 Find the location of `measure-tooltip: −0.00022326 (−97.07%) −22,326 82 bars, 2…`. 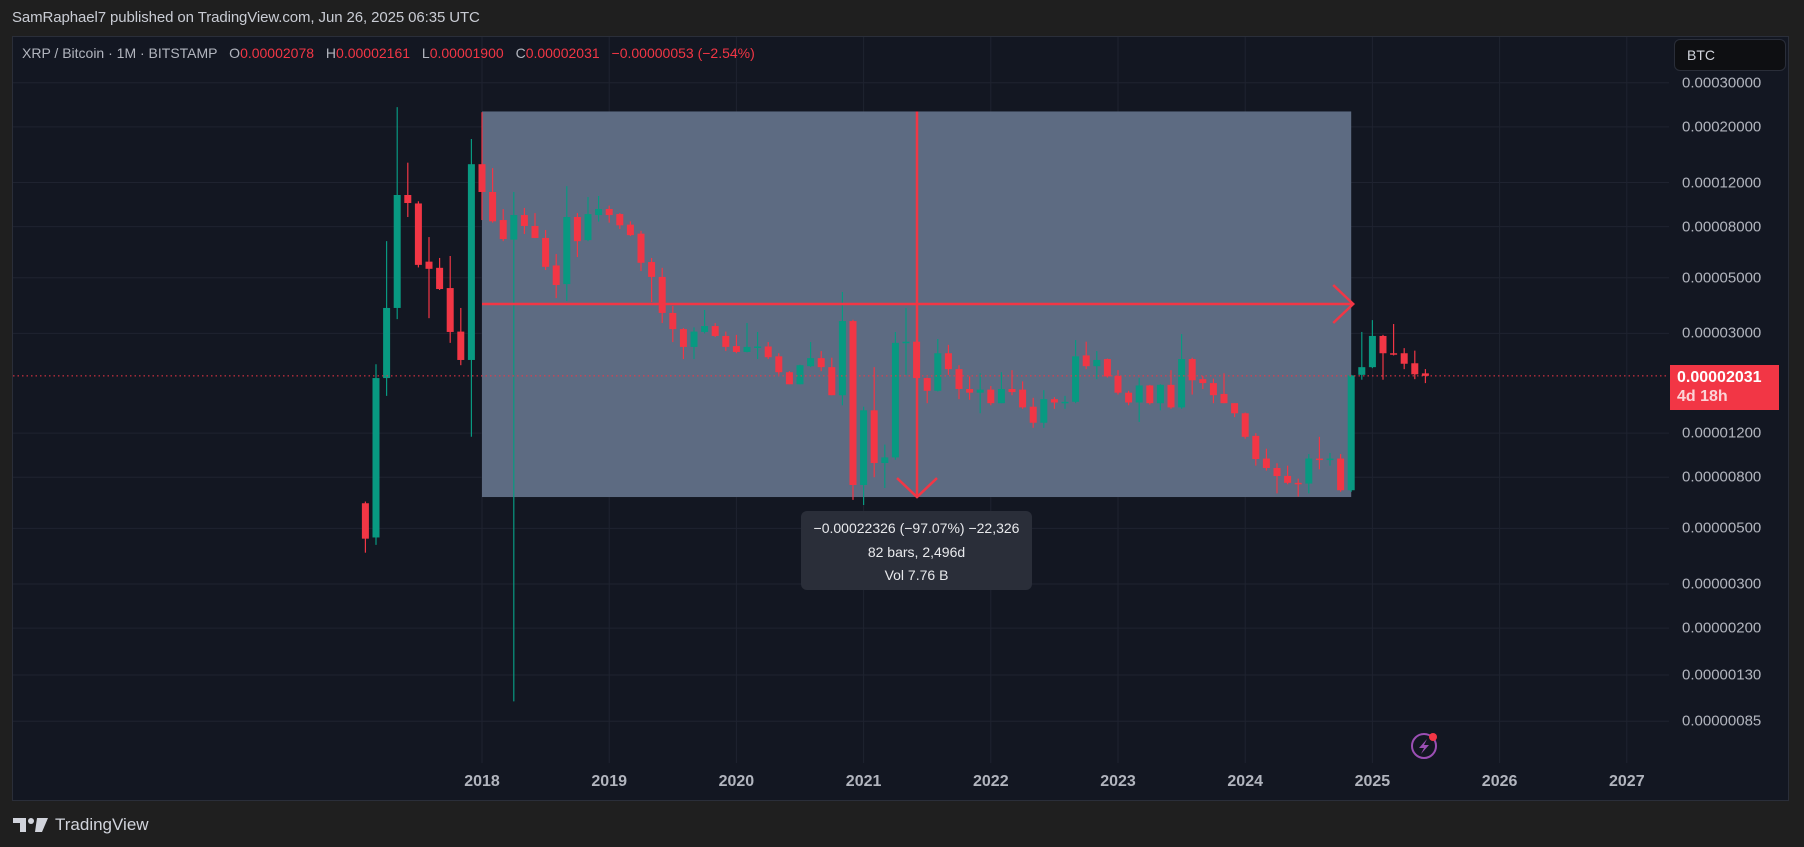

measure-tooltip: −0.00022326 (−97.07%) −22,326 82 bars, 2… is located at coordinates (916, 550).